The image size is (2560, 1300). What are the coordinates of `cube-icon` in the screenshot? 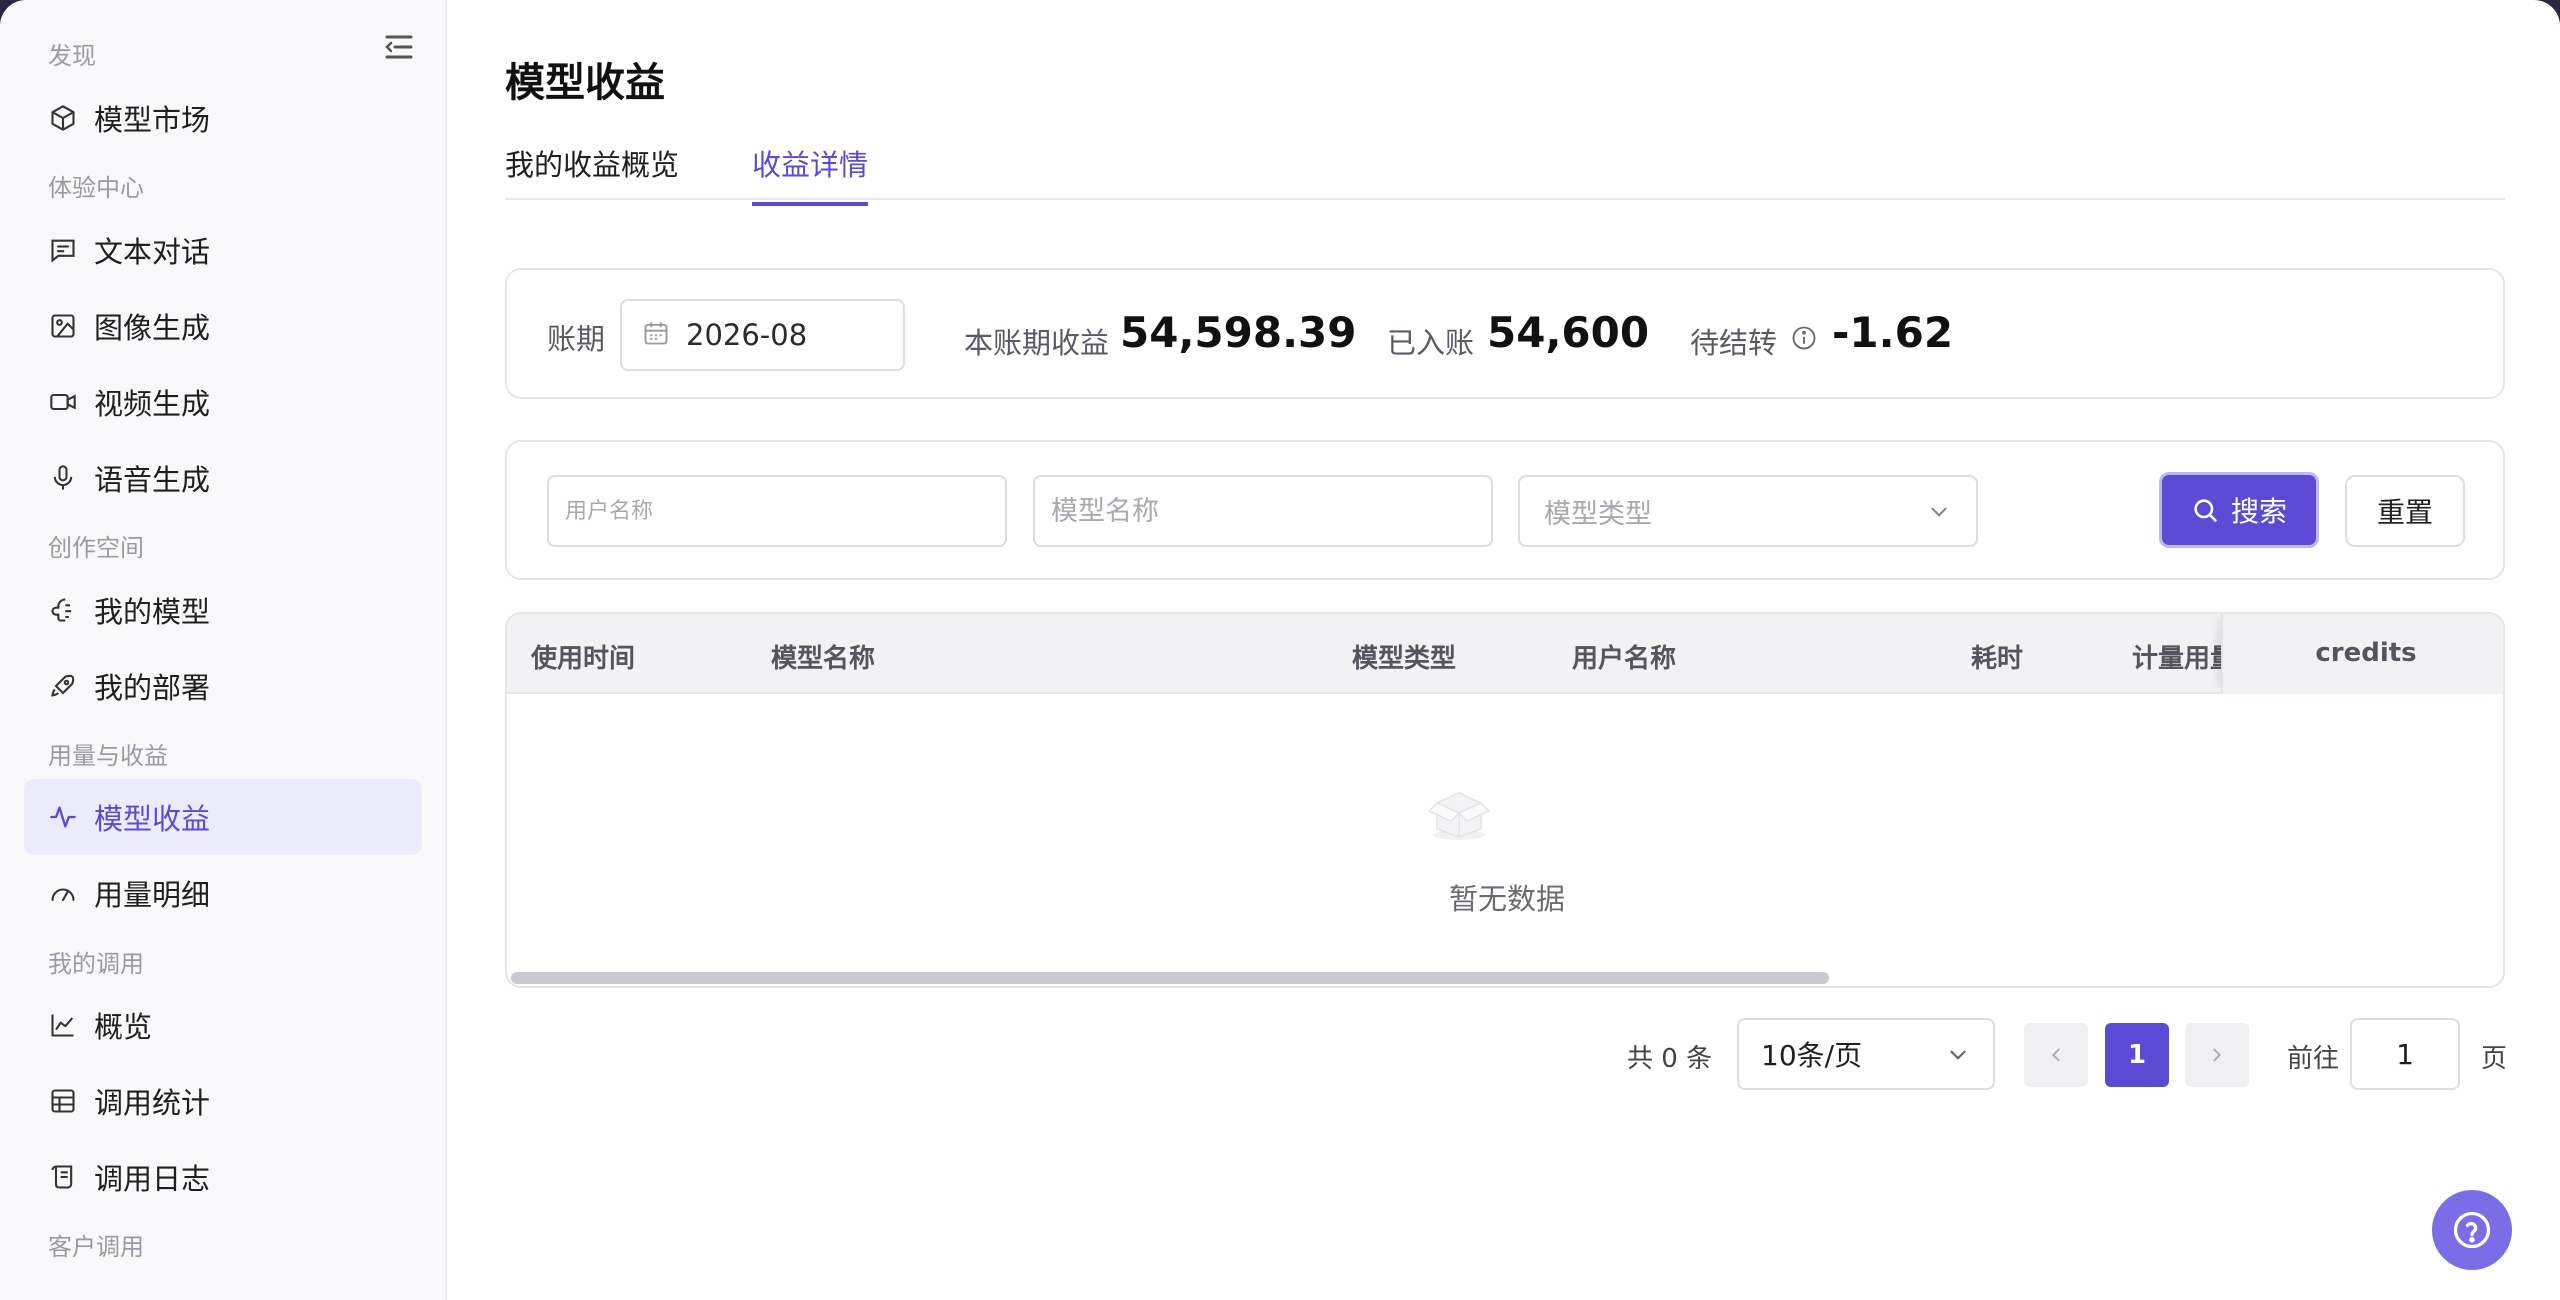 It's located at (63, 118).